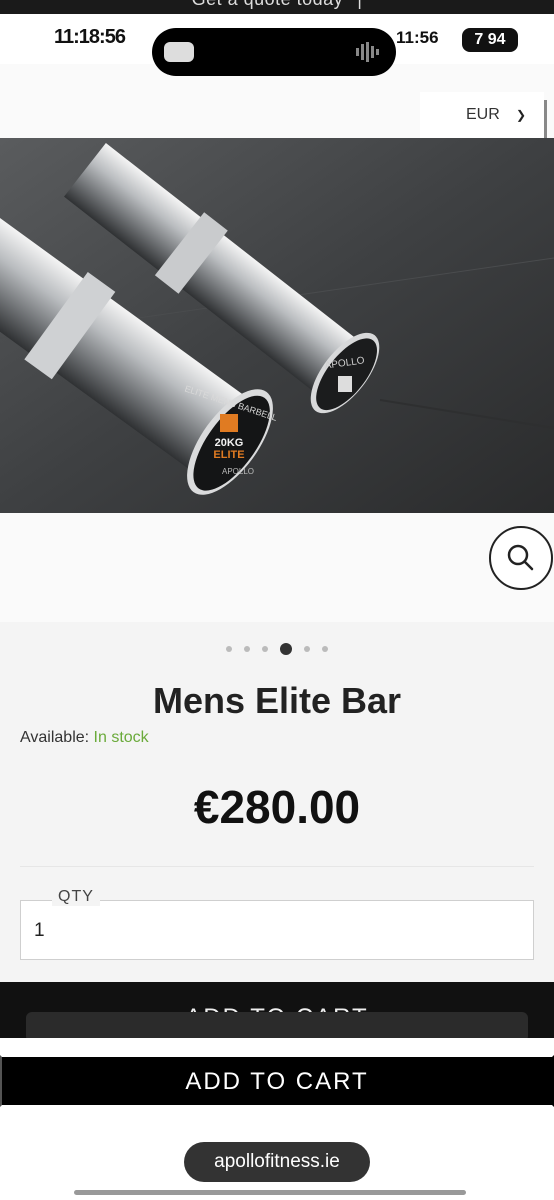 The width and height of the screenshot is (554, 1200). What do you see at coordinates (417, 37) in the screenshot?
I see `status-right-text: 11:56` at bounding box center [417, 37].